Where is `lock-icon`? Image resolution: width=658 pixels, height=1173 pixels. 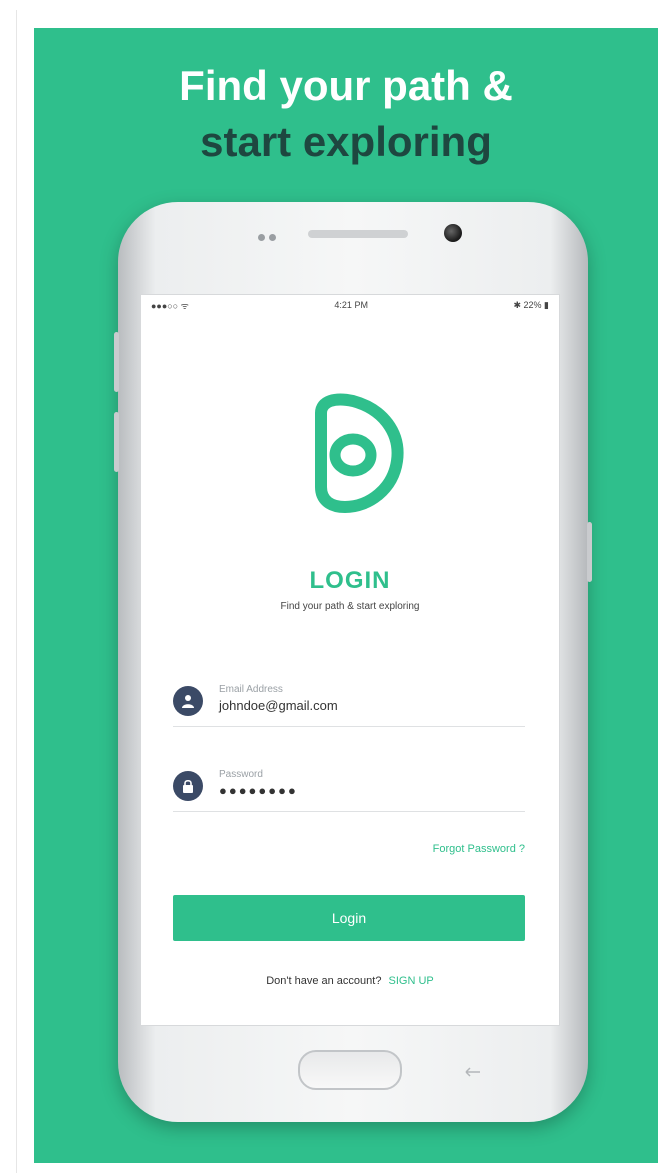 lock-icon is located at coordinates (188, 786).